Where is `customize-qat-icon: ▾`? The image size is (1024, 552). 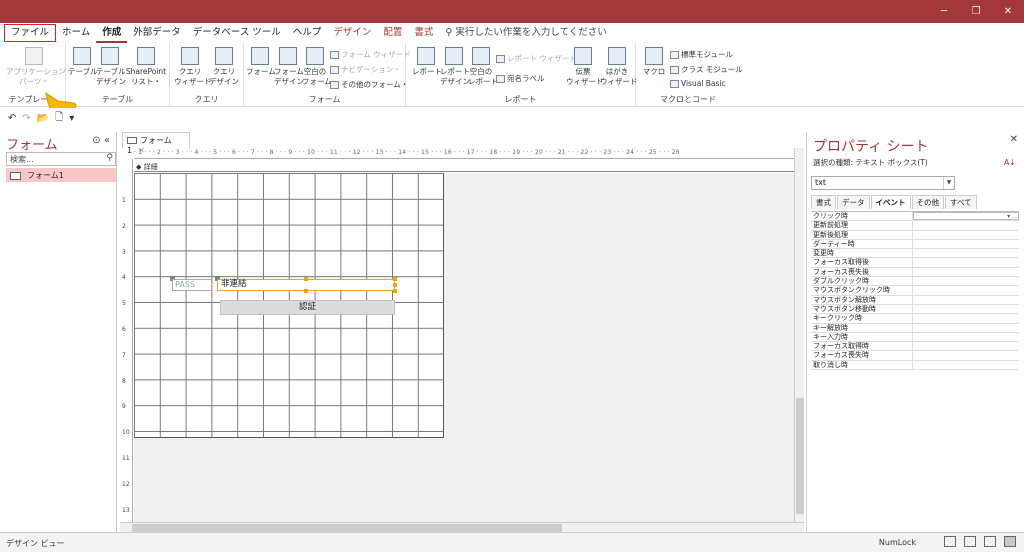
customize-qat-icon: ▾ is located at coordinates (71, 118).